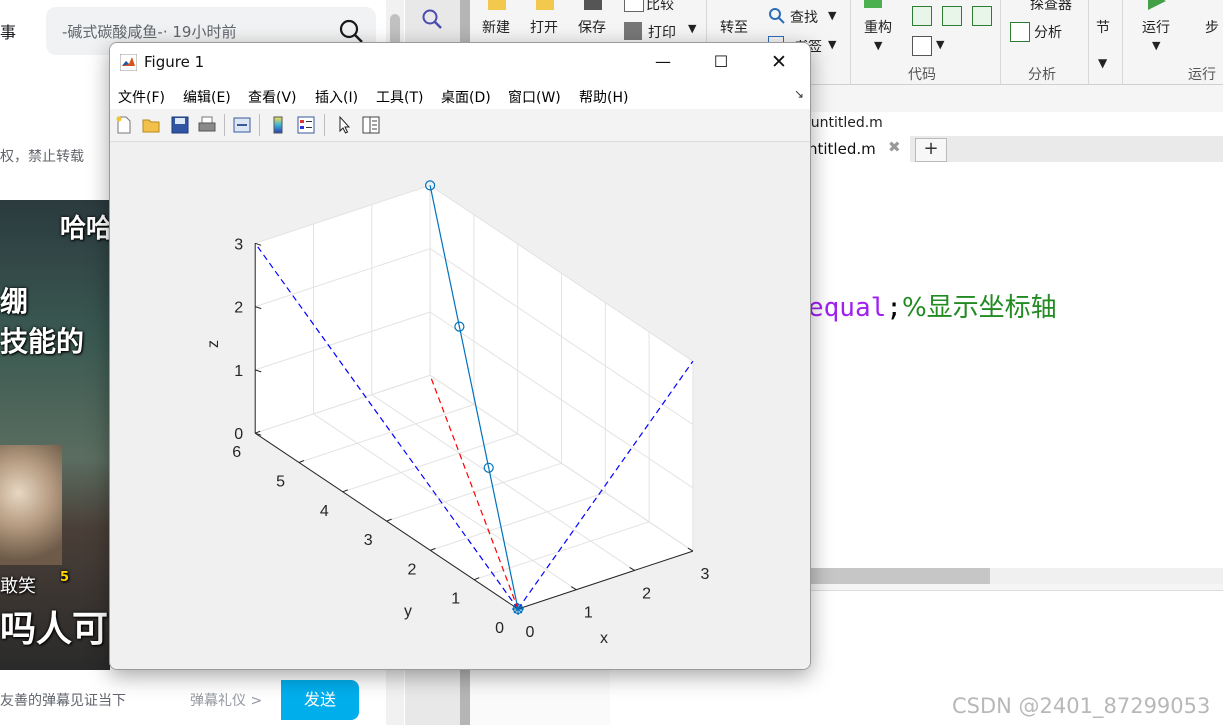 The height and width of the screenshot is (725, 1223). What do you see at coordinates (660, 7) in the screenshot?
I see `compare-button: 比较` at bounding box center [660, 7].